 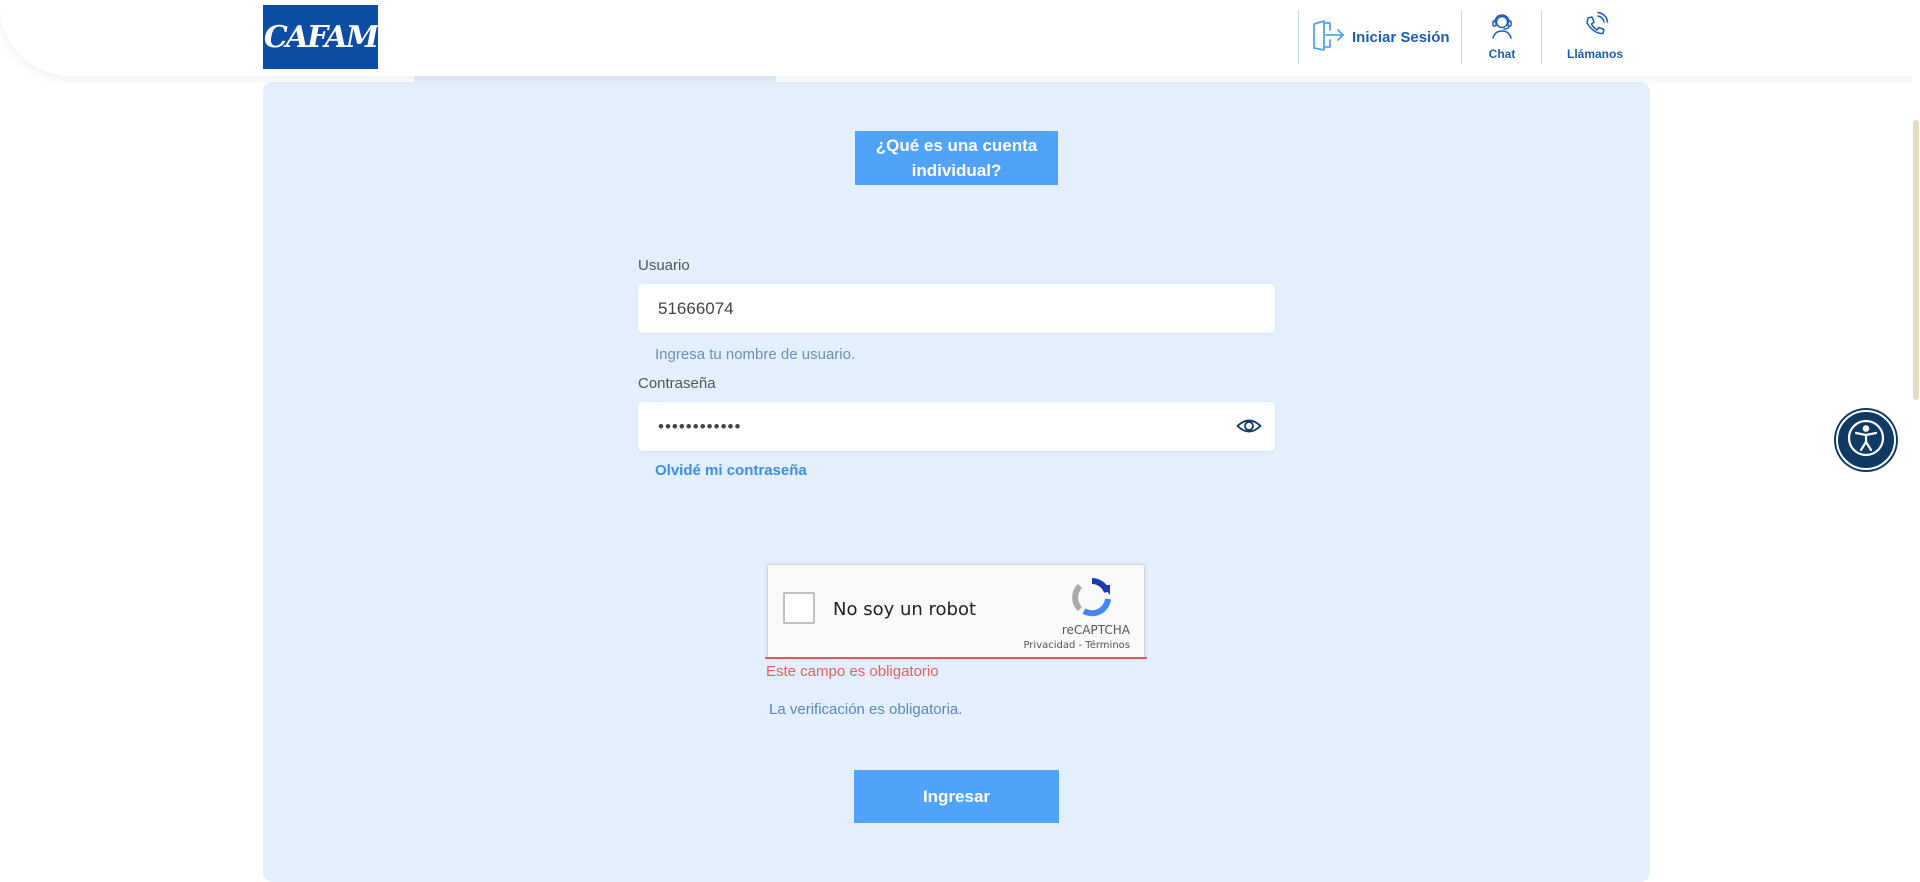 What do you see at coordinates (1594, 54) in the screenshot?
I see `call-label: Llámanos` at bounding box center [1594, 54].